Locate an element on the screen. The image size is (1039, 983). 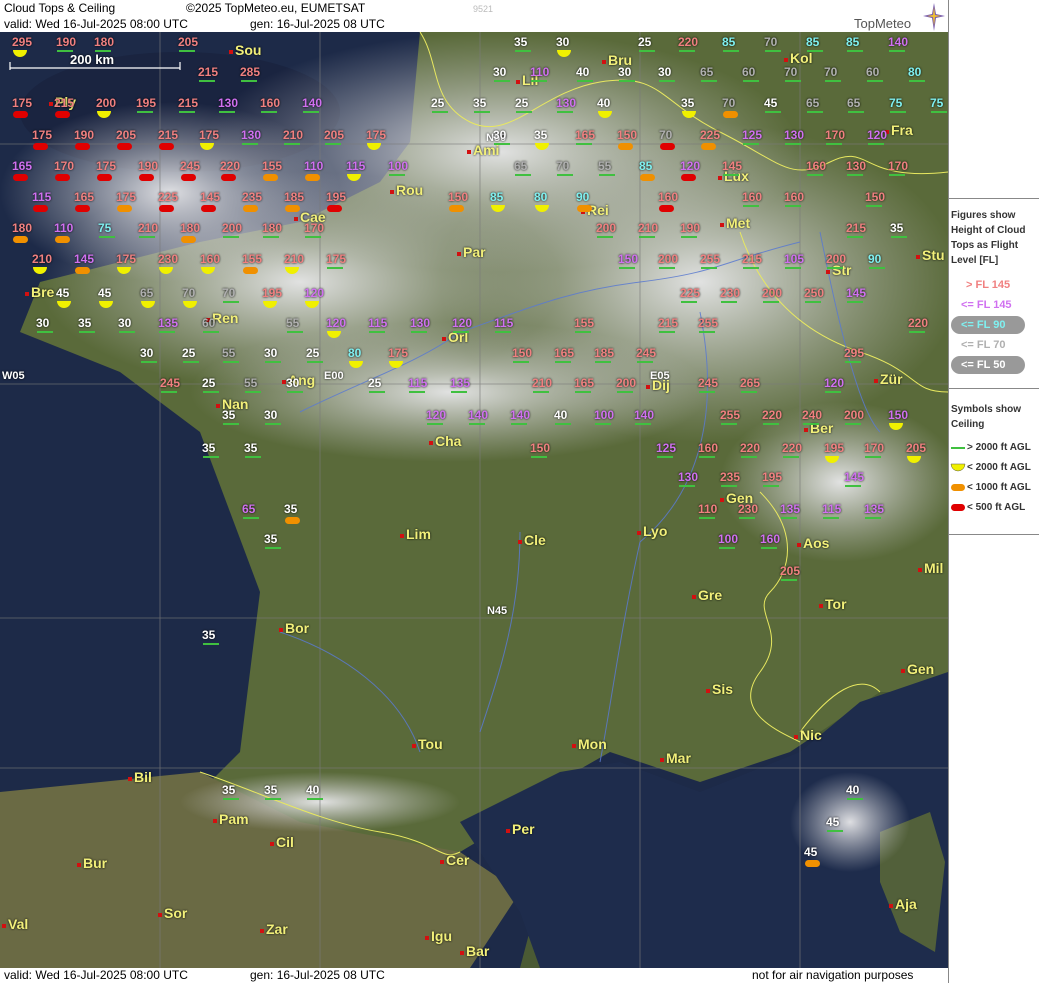
cloud-top-label: 75 is located at coordinates (105, 228).